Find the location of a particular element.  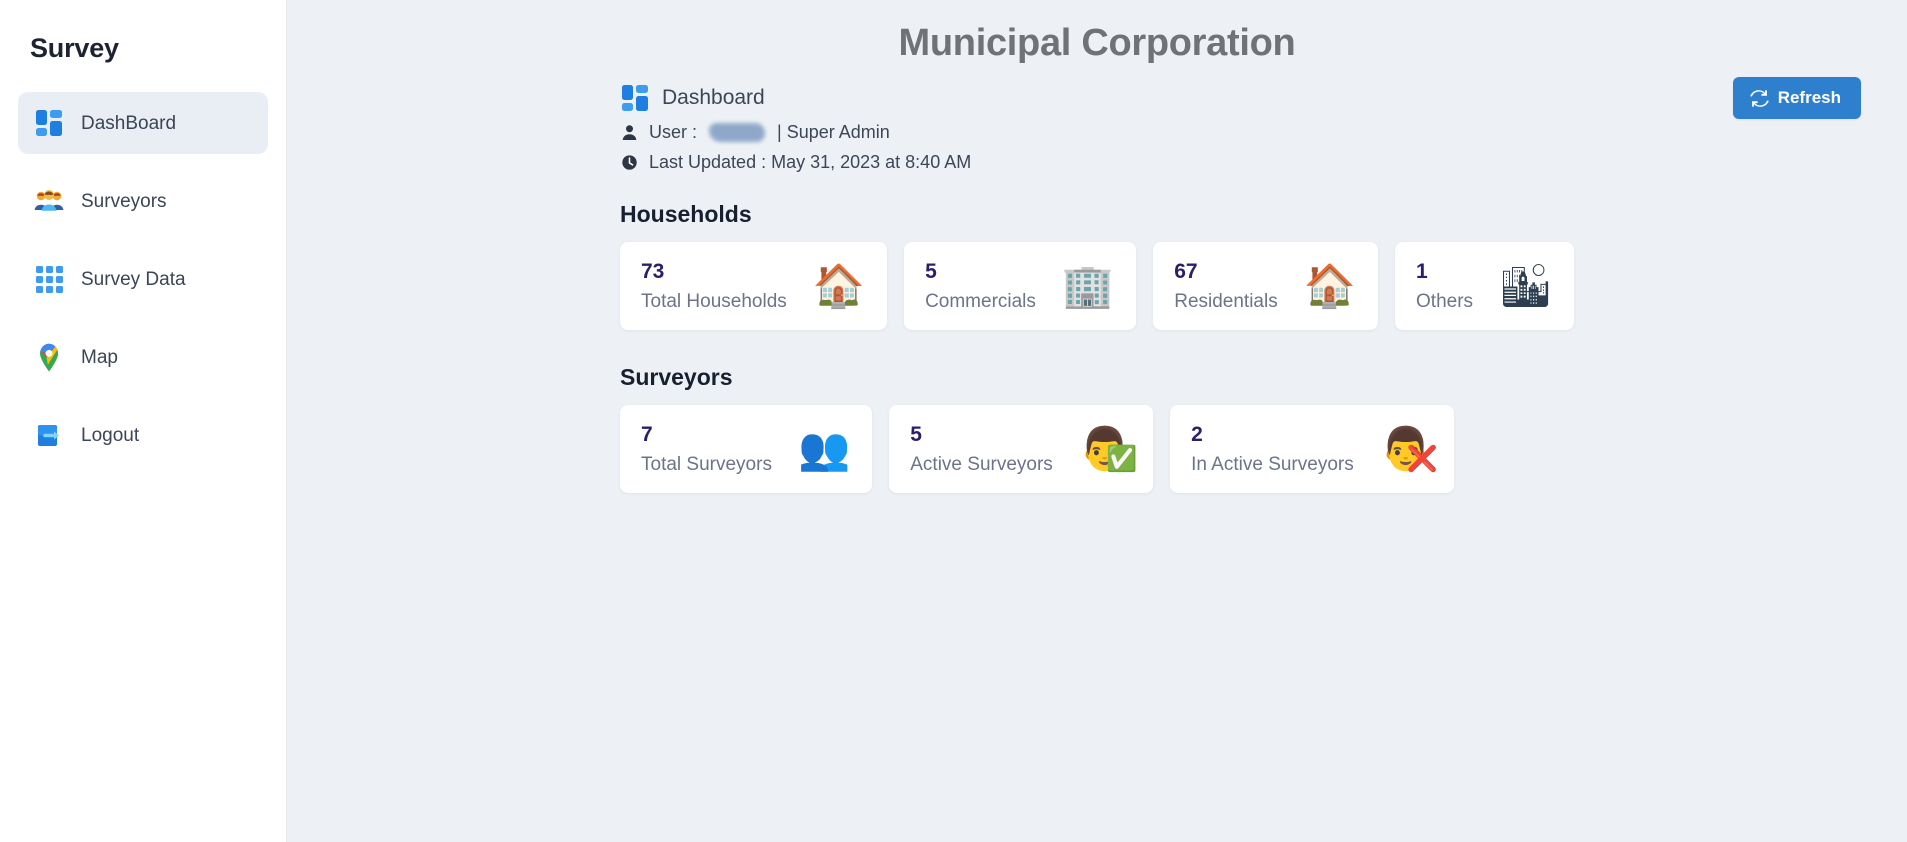

sidebar-item-logout: Logout is located at coordinates (143, 435).